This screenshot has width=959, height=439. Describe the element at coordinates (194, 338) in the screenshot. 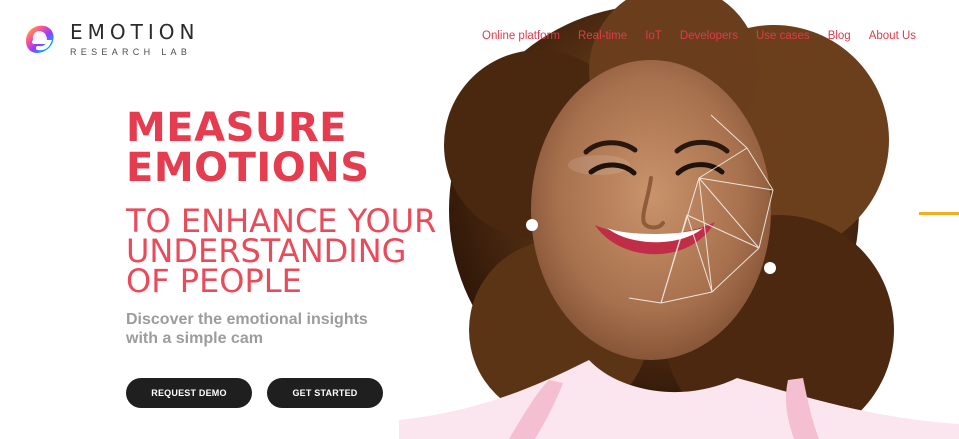

I see `description-line-2: with a simple cam` at that location.